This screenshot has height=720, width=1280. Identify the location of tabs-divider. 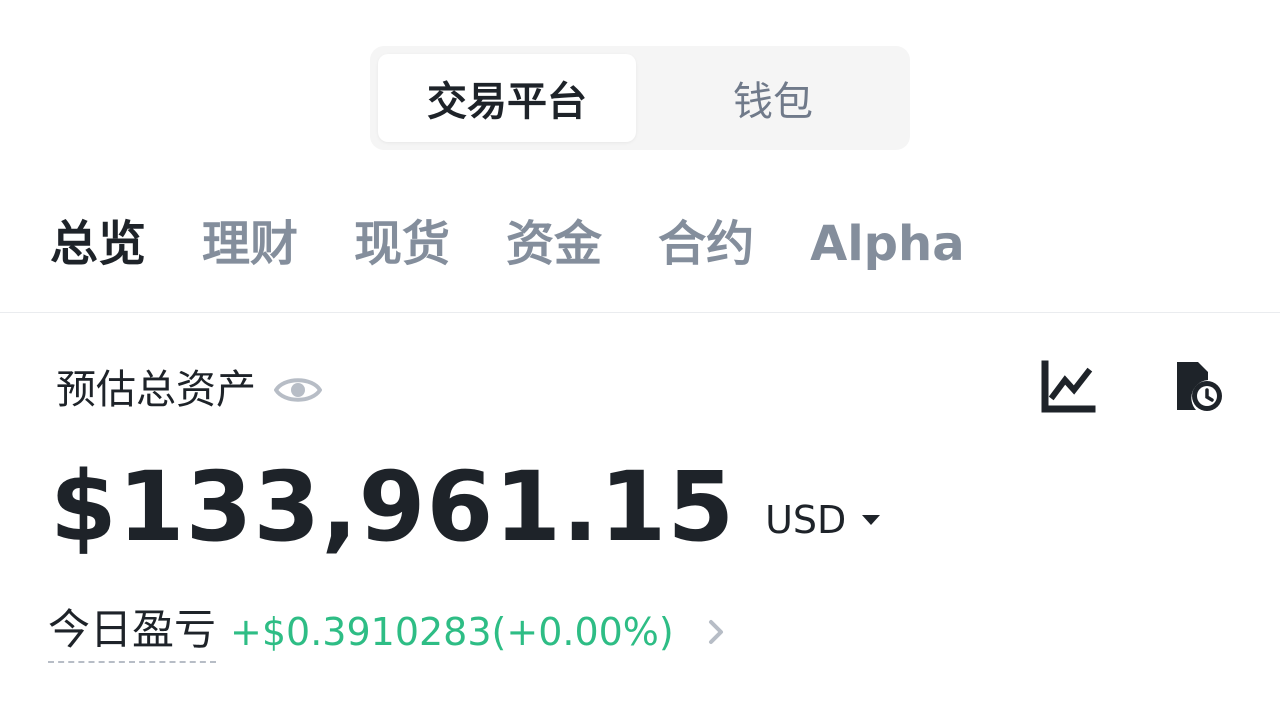
(640, 312).